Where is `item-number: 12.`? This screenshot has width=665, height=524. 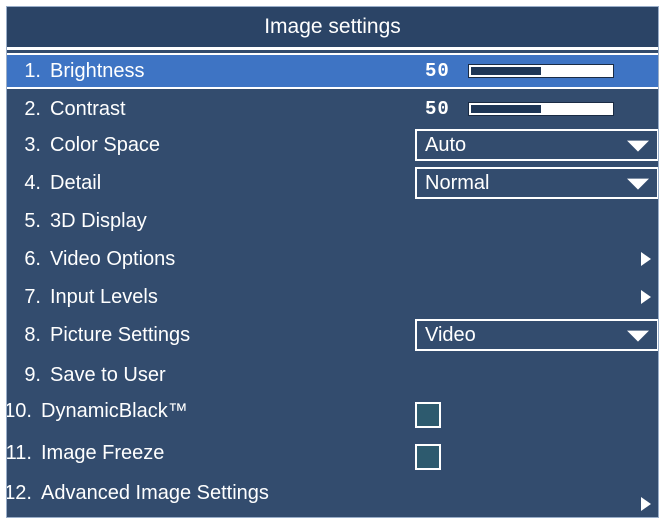
item-number: 12. is located at coordinates (19, 492).